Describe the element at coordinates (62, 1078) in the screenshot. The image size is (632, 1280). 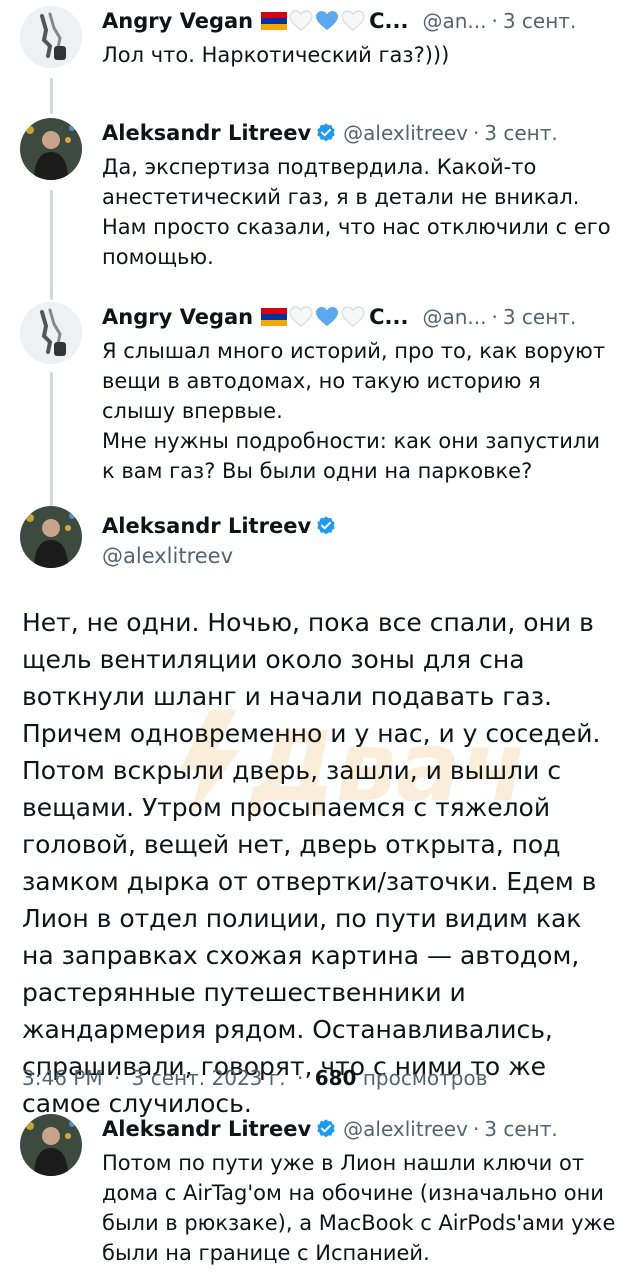
I see `tweet-time: 3:46 PM` at that location.